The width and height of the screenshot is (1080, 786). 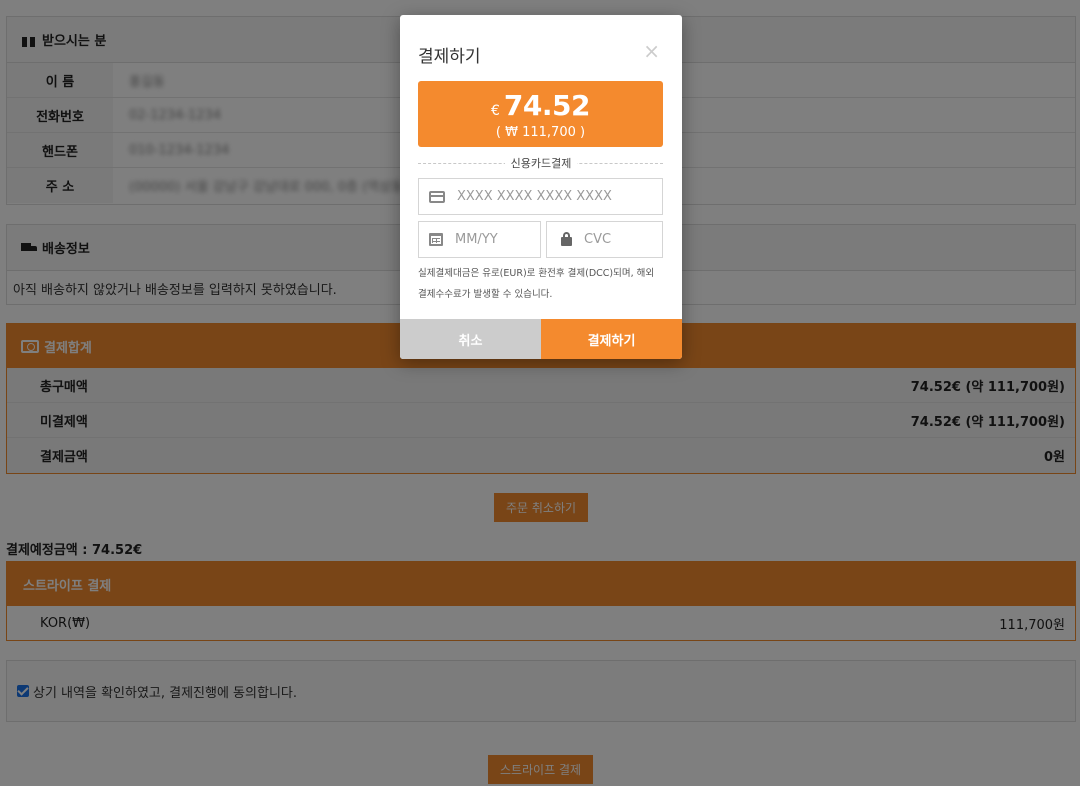 What do you see at coordinates (611, 339) in the screenshot?
I see `modal-pay-button: 결제하기` at bounding box center [611, 339].